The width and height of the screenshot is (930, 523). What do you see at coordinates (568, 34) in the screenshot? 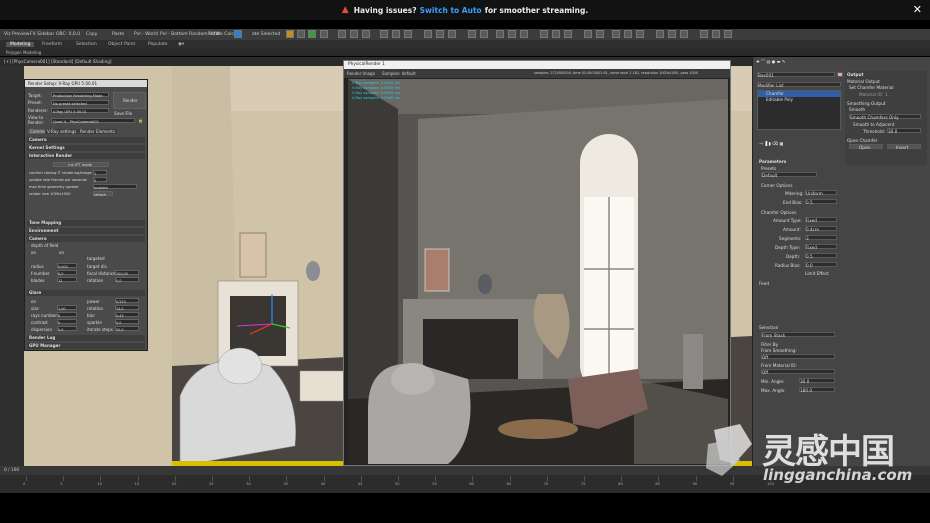
I see `frame-window-icon` at bounding box center [568, 34].